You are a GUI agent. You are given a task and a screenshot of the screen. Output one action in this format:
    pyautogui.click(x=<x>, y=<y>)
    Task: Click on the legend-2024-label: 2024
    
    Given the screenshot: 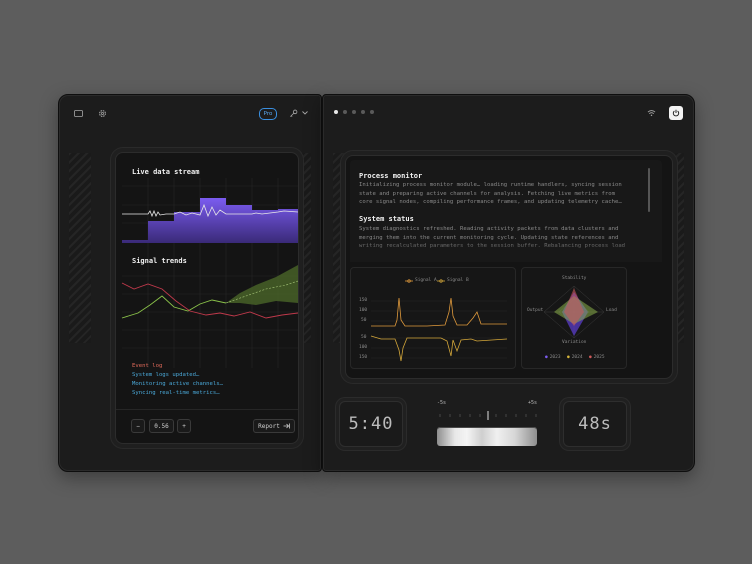 What is the action you would take?
    pyautogui.click(x=577, y=357)
    